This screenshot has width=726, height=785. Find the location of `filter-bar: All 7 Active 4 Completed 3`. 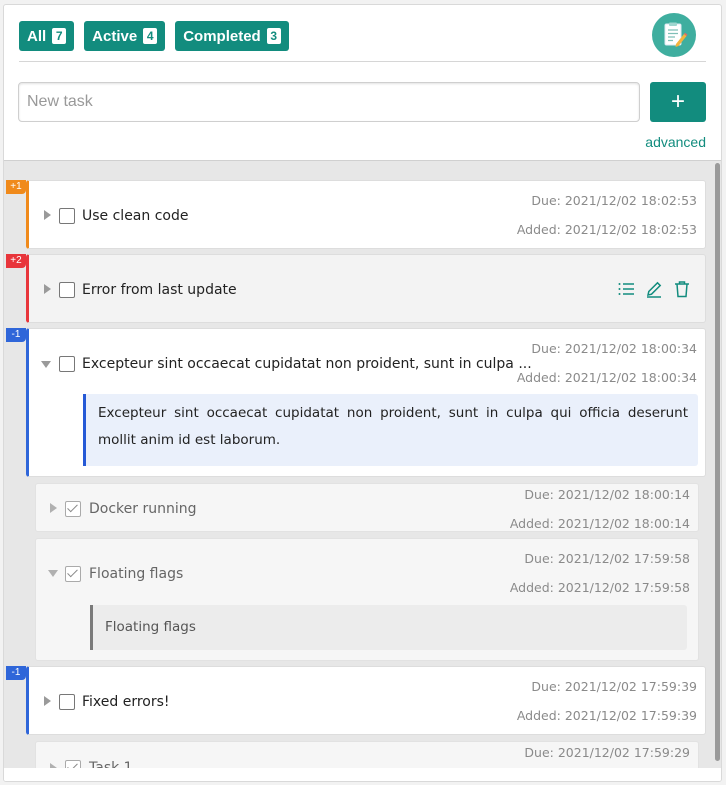

filter-bar: All 7 Active 4 Completed 3 is located at coordinates (154, 36).